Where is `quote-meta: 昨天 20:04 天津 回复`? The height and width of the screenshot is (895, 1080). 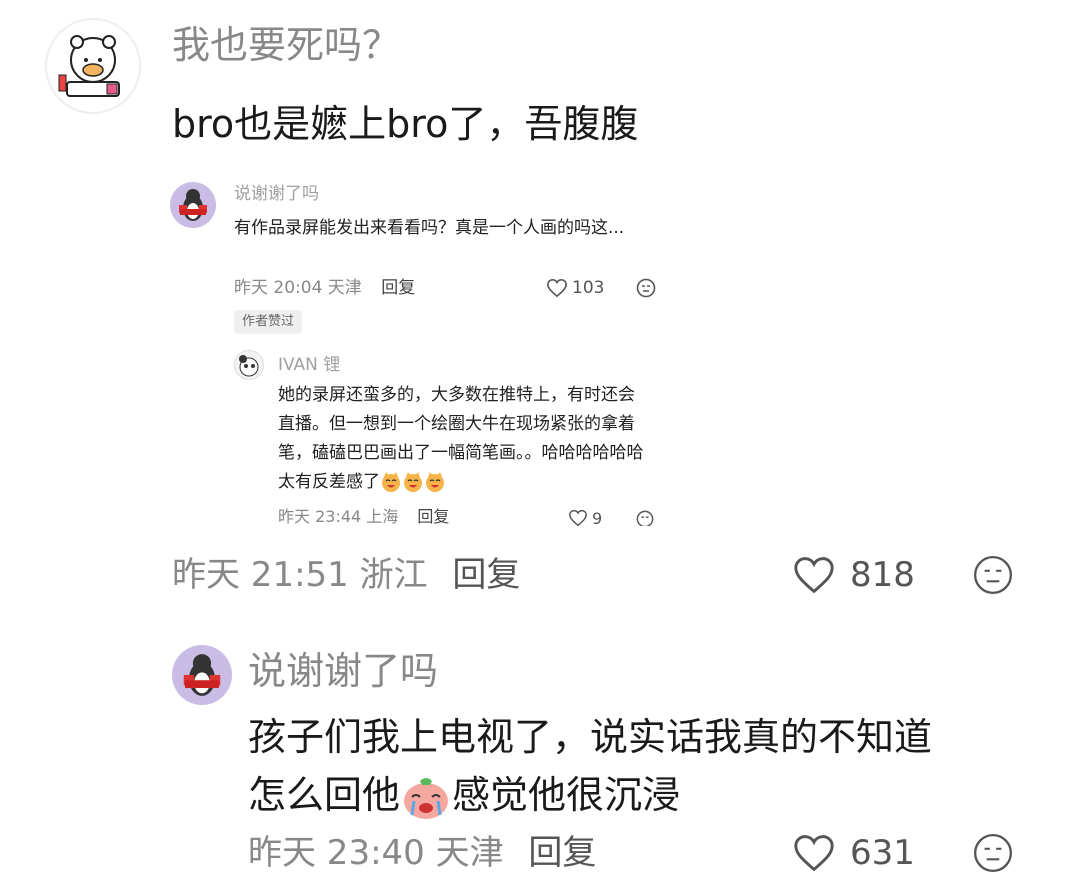
quote-meta: 昨天 20:04 天津 回复 is located at coordinates (324, 288).